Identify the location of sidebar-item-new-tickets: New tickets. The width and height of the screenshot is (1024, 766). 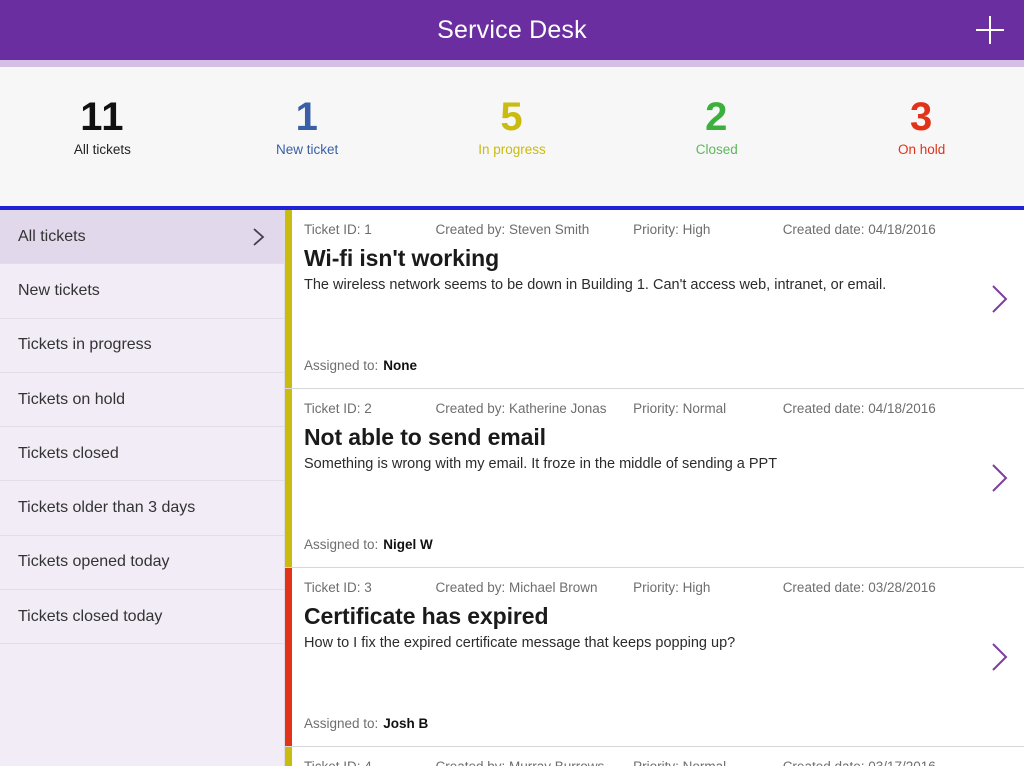
(142, 291).